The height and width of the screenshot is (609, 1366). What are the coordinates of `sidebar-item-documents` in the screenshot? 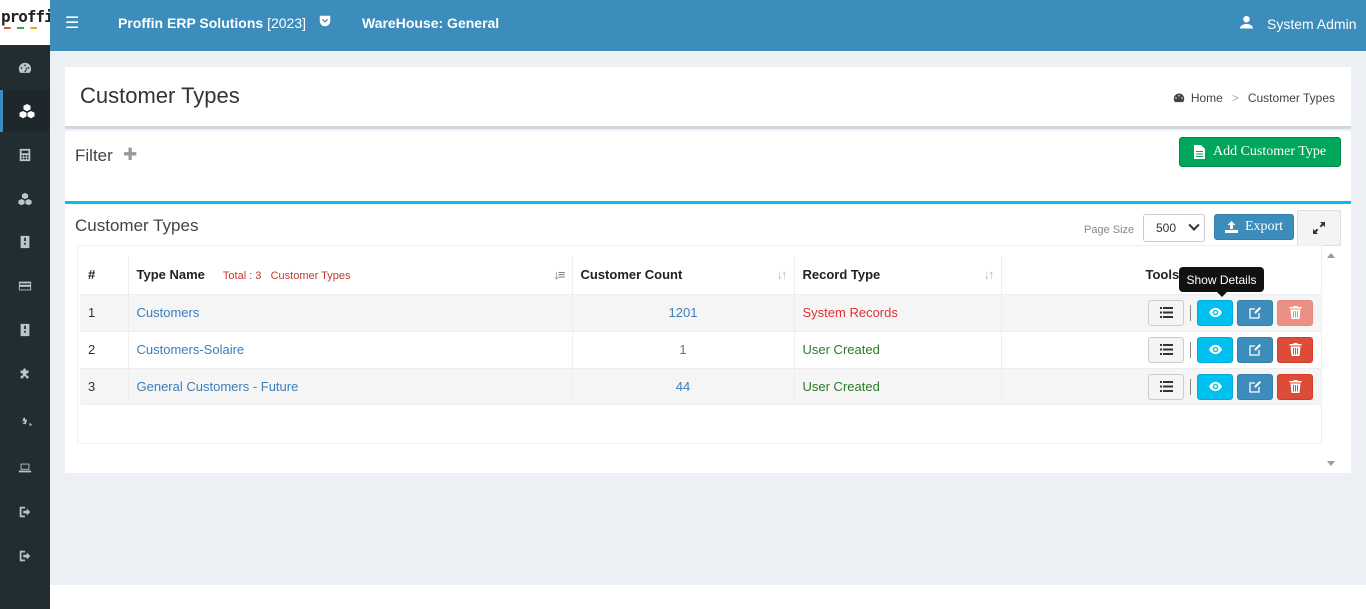 It's located at (25, 330).